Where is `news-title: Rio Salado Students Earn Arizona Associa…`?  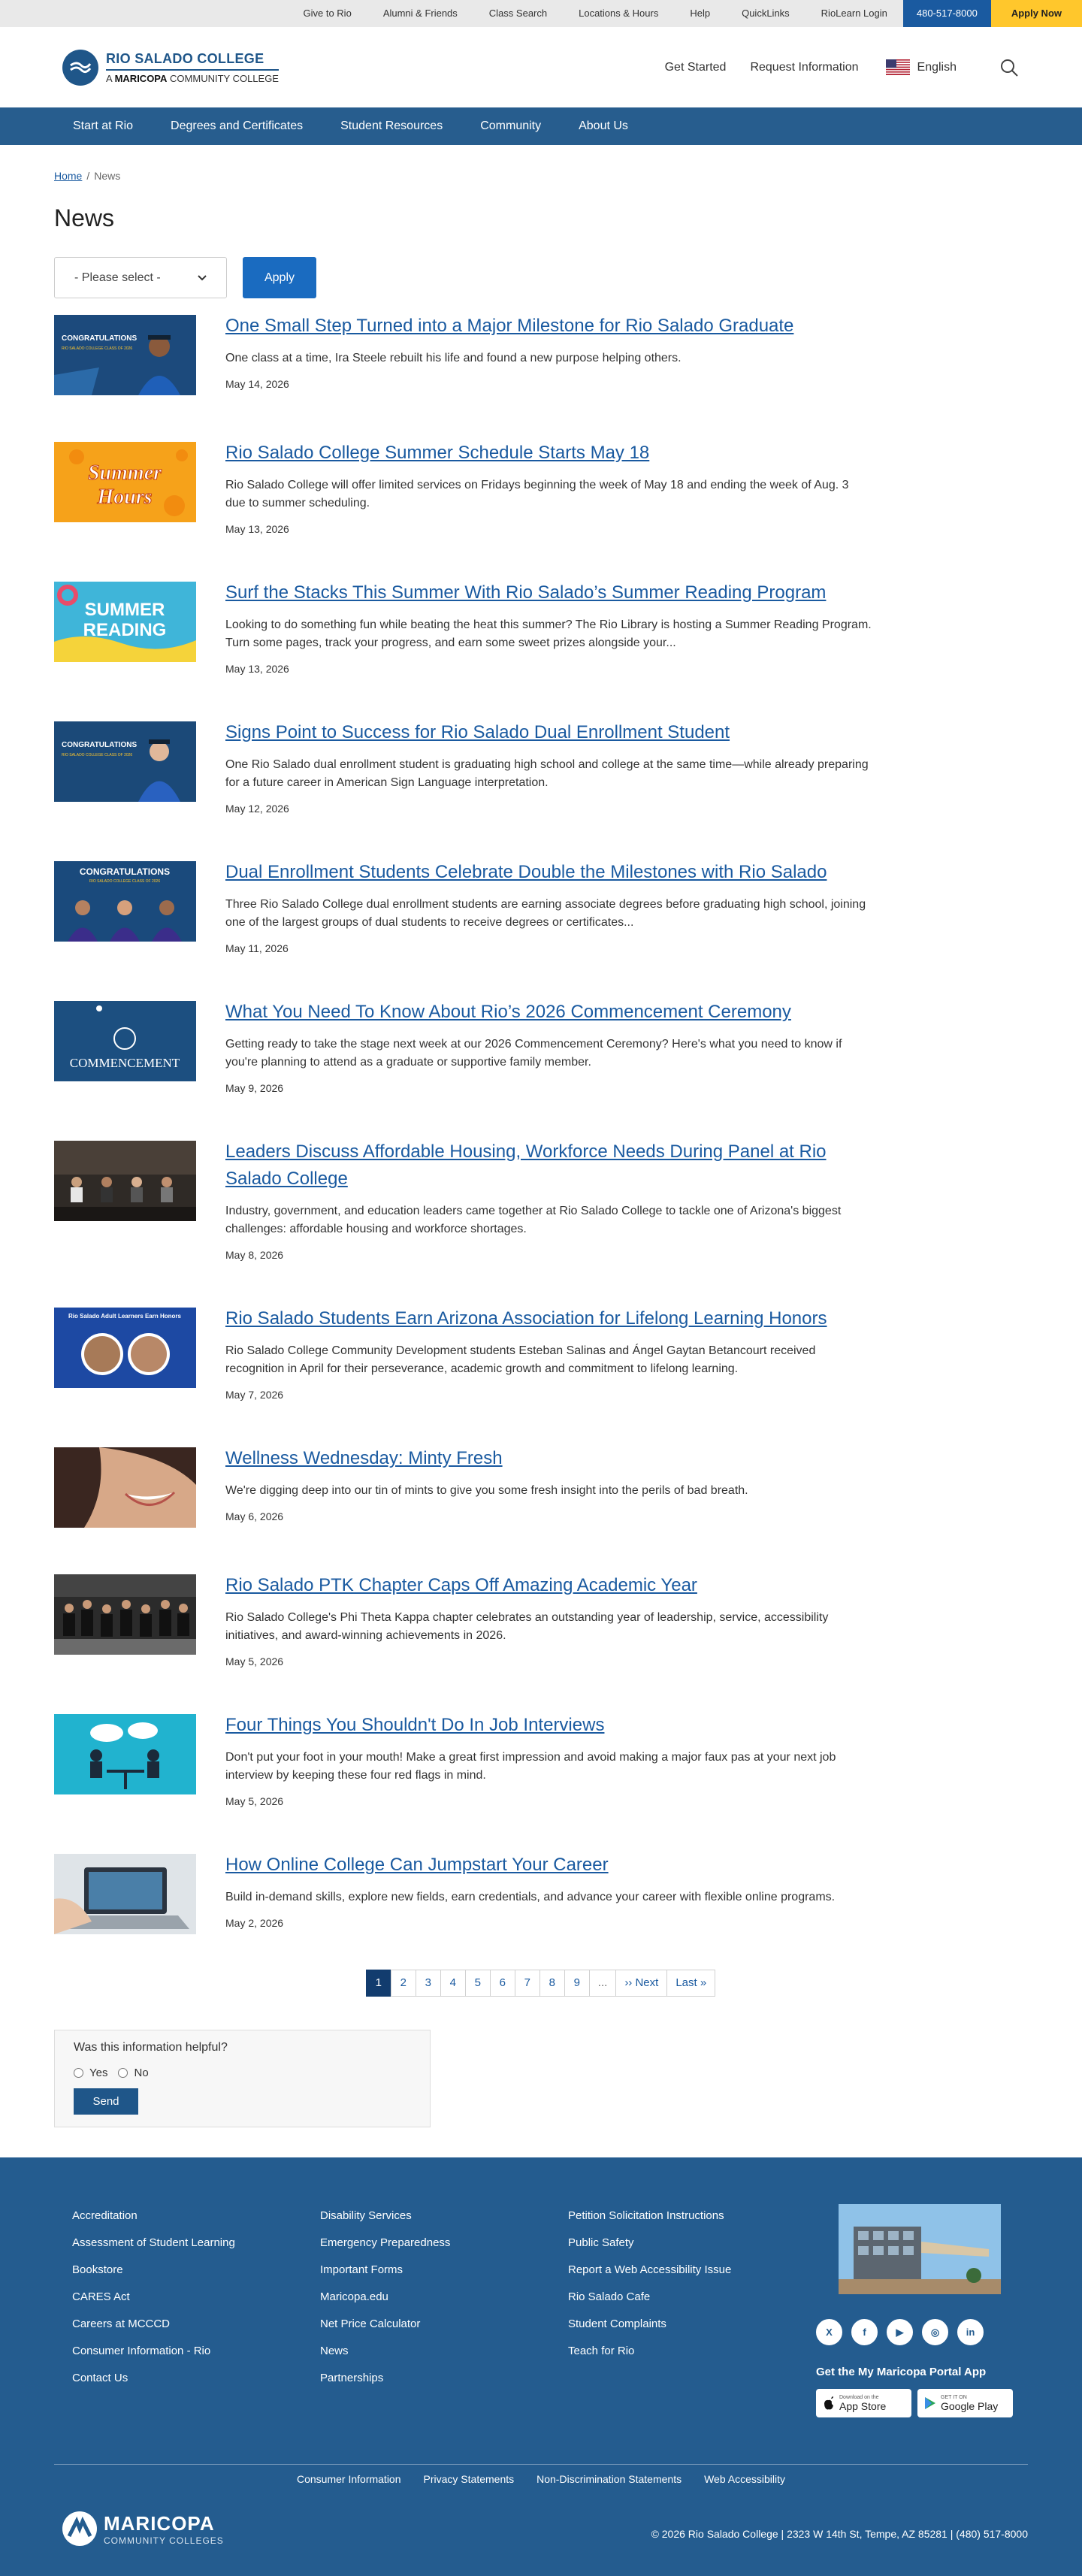
news-title: Rio Salado Students Earn Arizona Associa… is located at coordinates (548, 1318).